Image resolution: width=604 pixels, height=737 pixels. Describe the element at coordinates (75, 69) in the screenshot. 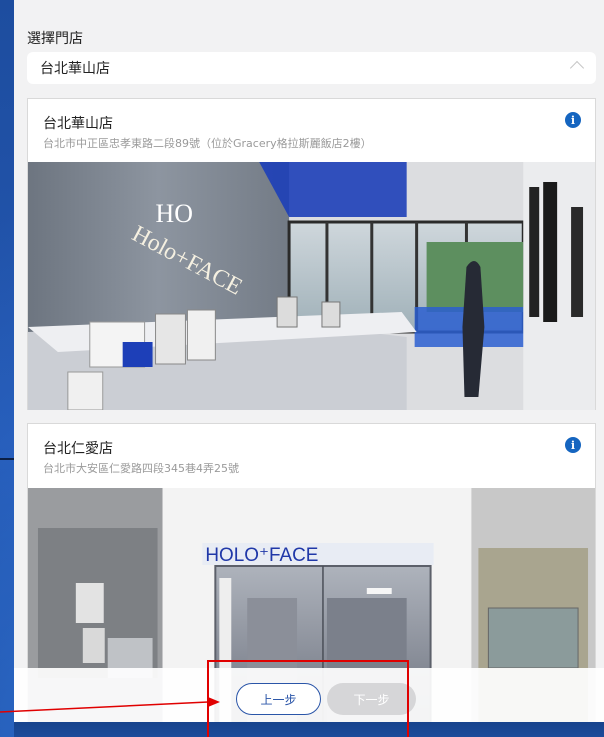

I see `store-select-value: 台北華山店` at that location.